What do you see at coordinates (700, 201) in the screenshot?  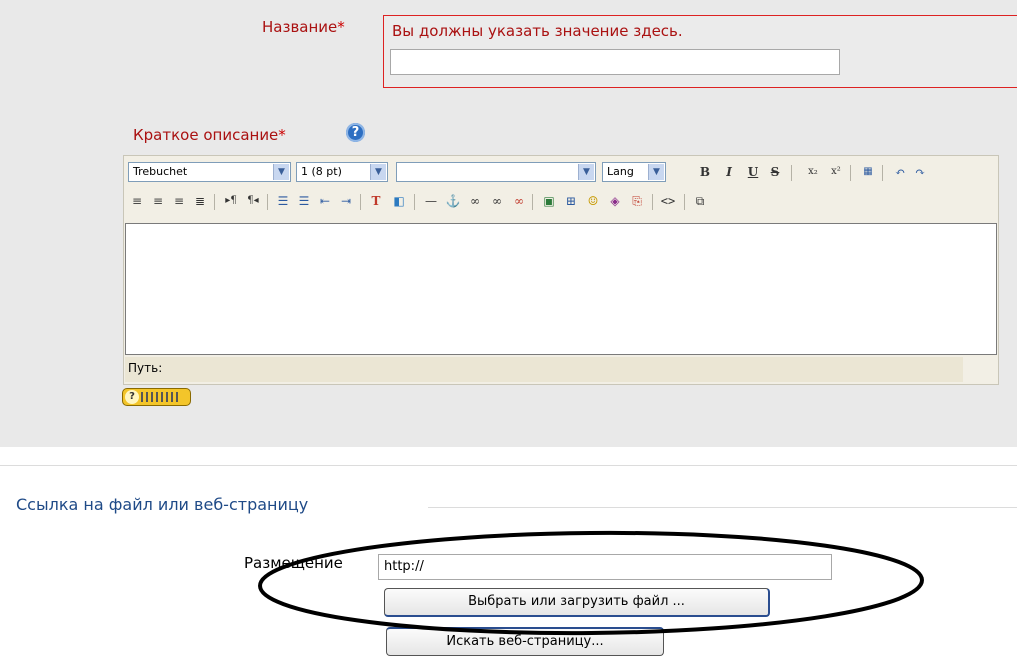 I see `fullscreen-icon: ⧉` at bounding box center [700, 201].